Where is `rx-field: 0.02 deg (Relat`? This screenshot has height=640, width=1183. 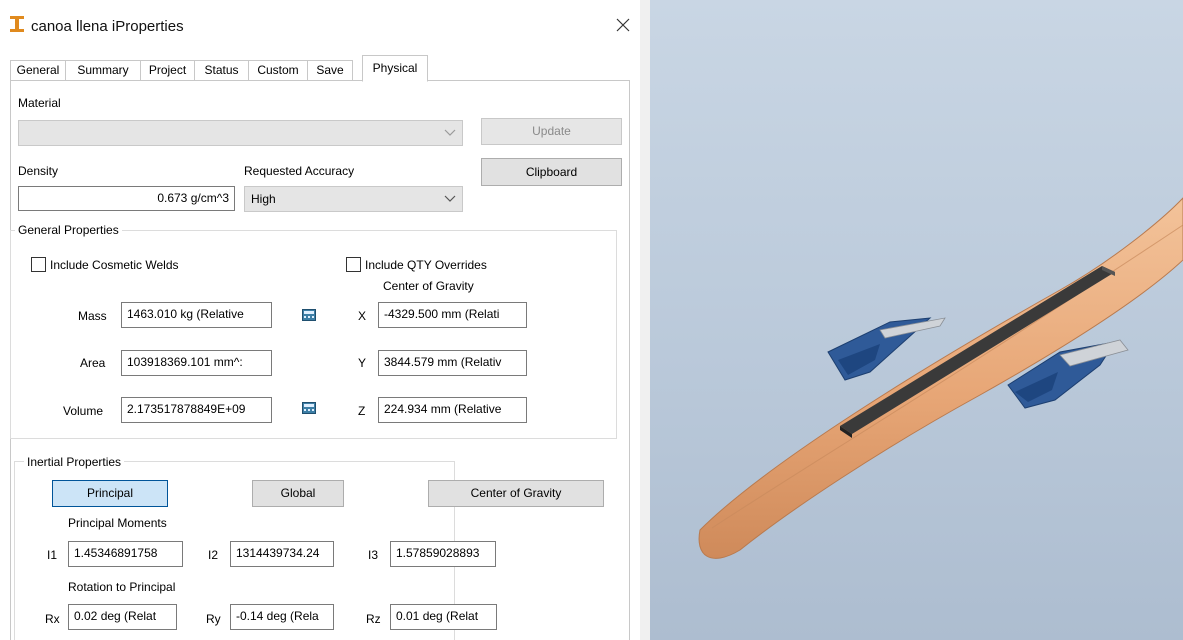
rx-field: 0.02 deg (Relat is located at coordinates (122, 617).